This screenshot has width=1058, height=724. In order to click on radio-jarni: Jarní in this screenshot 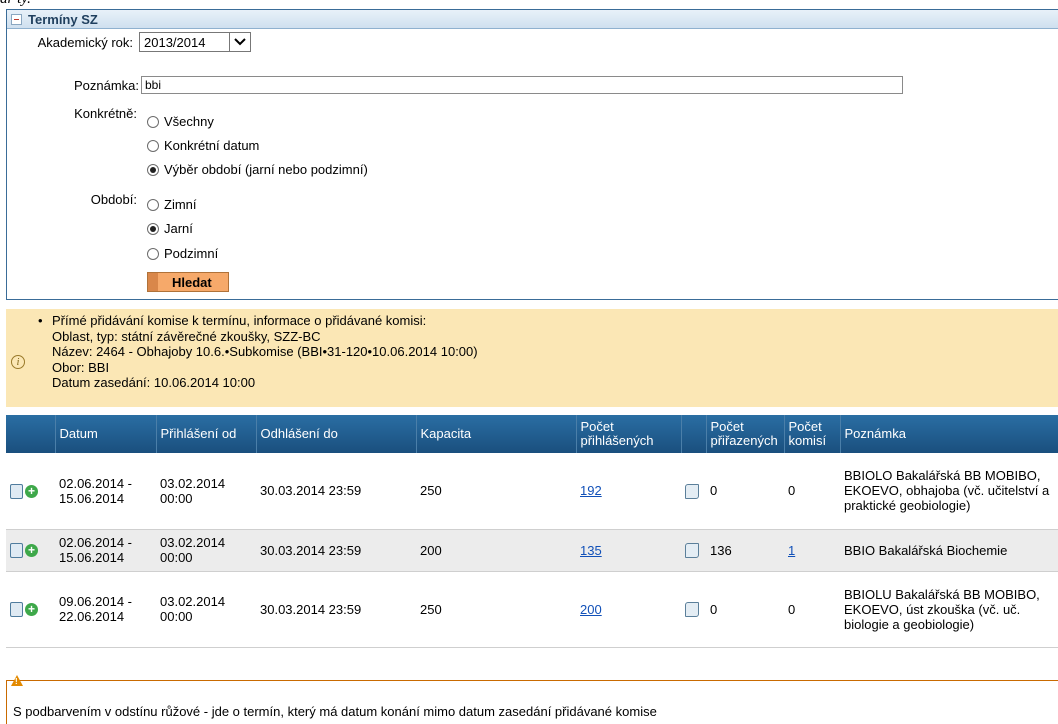, I will do `click(170, 228)`.